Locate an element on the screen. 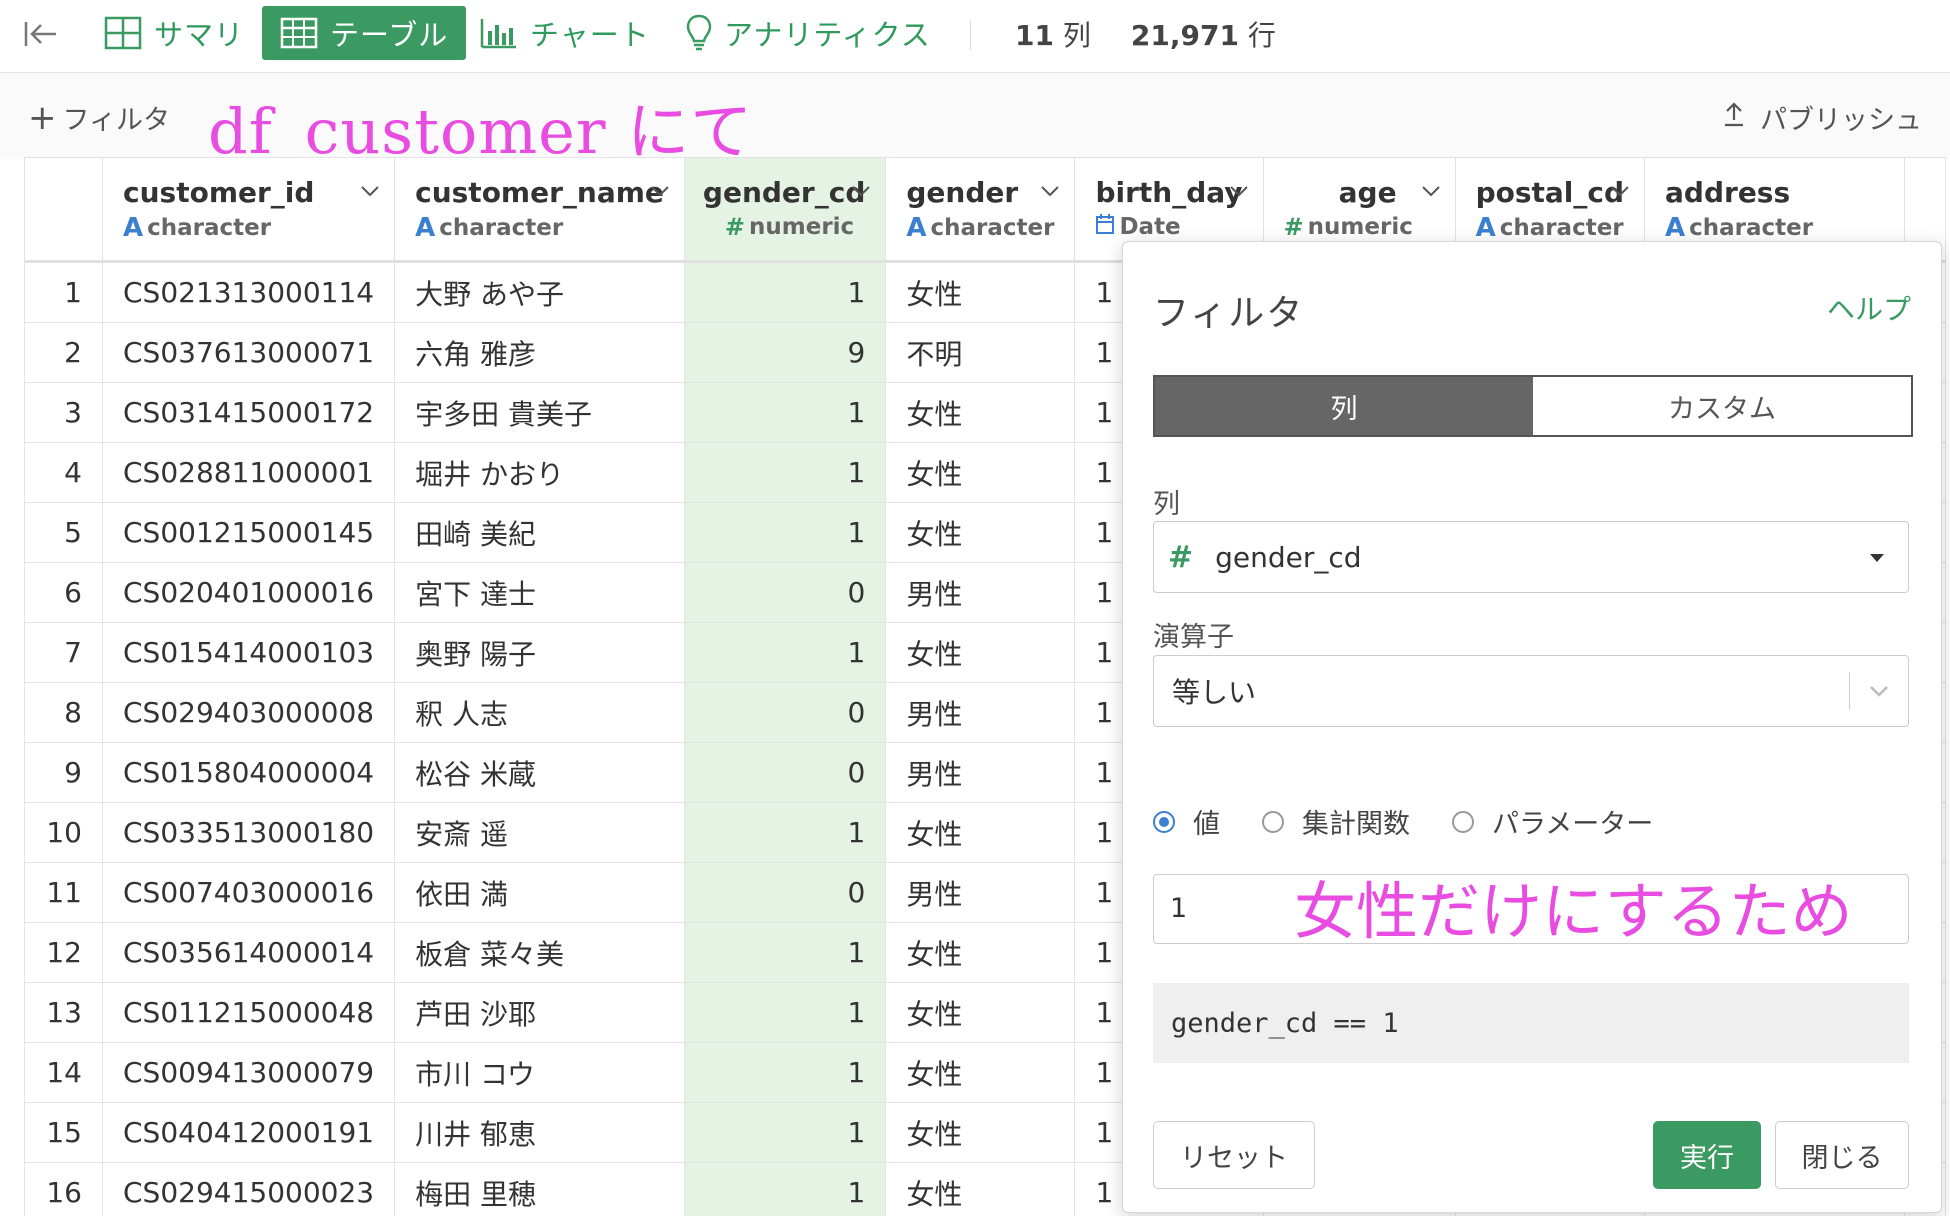 The height and width of the screenshot is (1216, 1950). column-header-customer-name: customer_name Acharacter is located at coordinates (539, 210).